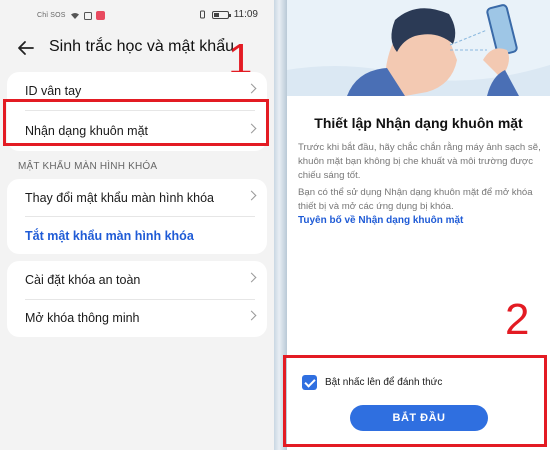  I want to click on battery-icon, so click(221, 14).